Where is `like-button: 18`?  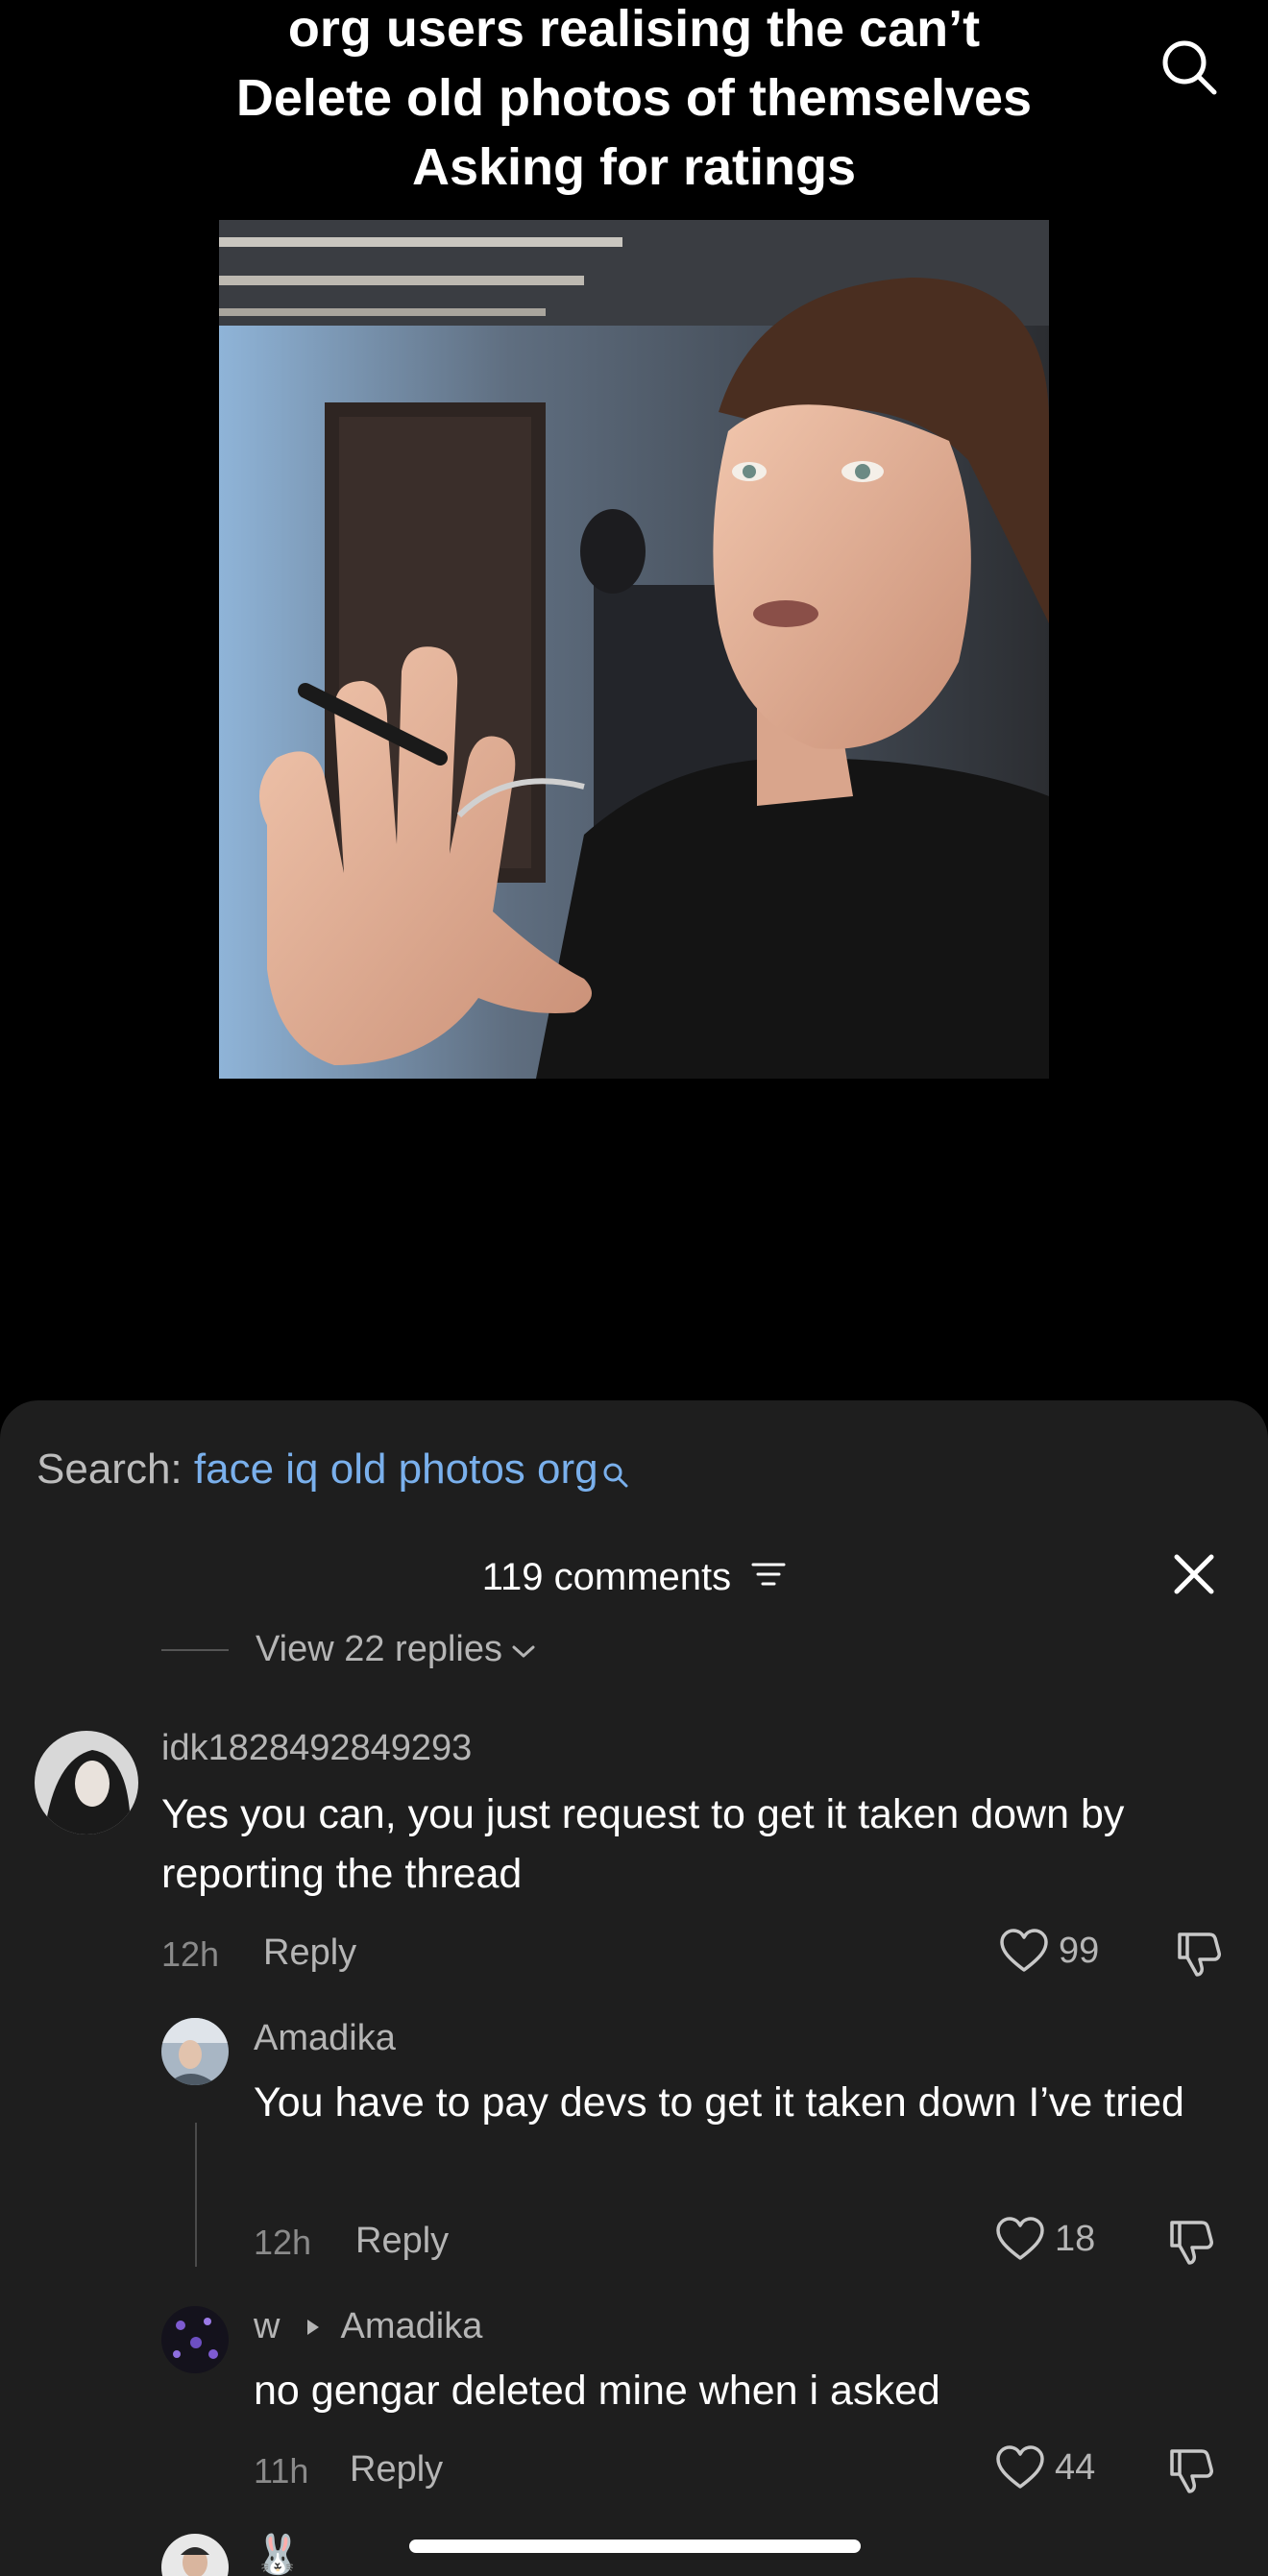
like-button: 18 is located at coordinates (1045, 2239).